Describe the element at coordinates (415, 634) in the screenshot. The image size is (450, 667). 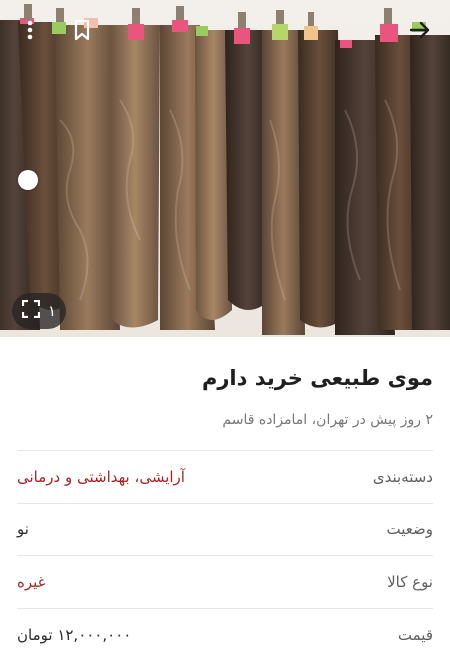
I see `detail-label: قیمت` at that location.